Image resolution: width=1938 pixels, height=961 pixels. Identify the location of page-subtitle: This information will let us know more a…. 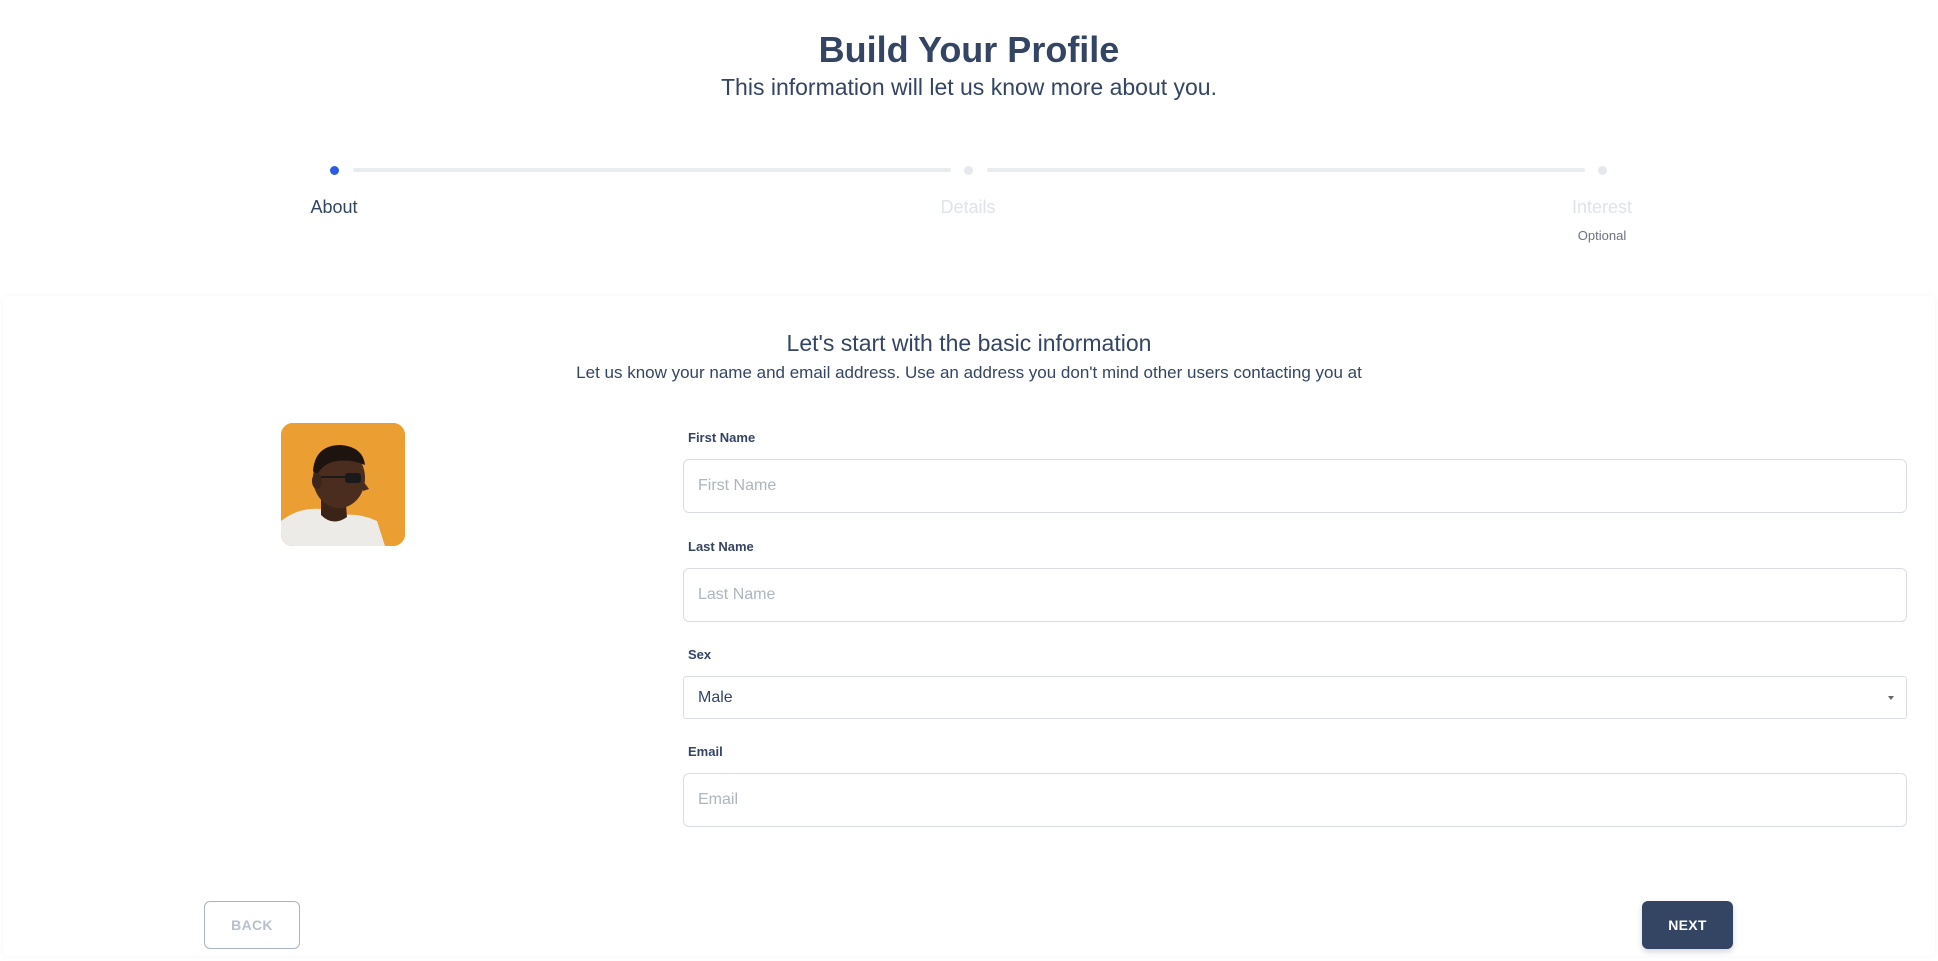
(969, 87).